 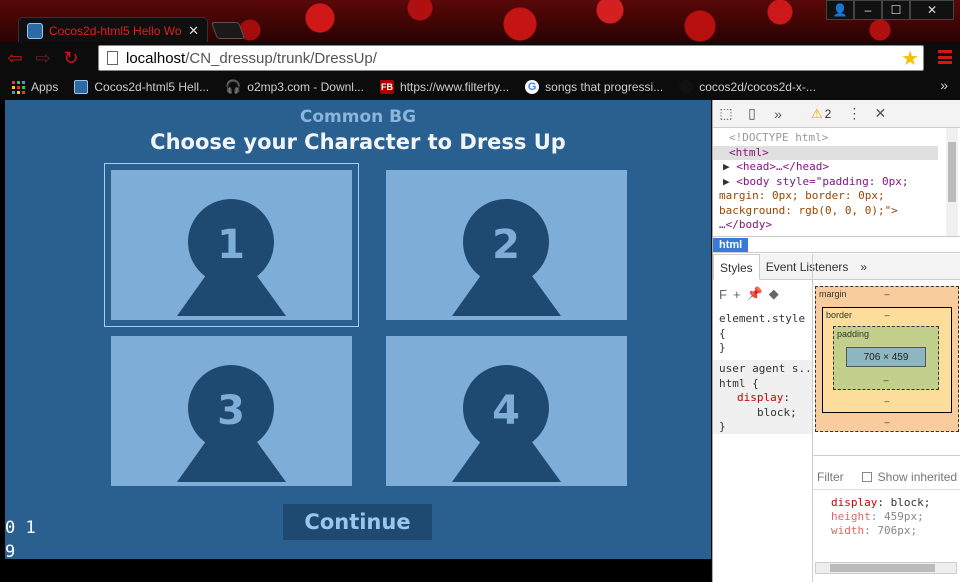 I want to click on dom-body-attr-line-3: background: rgb(0, 0, 0);">, so click(x=808, y=210).